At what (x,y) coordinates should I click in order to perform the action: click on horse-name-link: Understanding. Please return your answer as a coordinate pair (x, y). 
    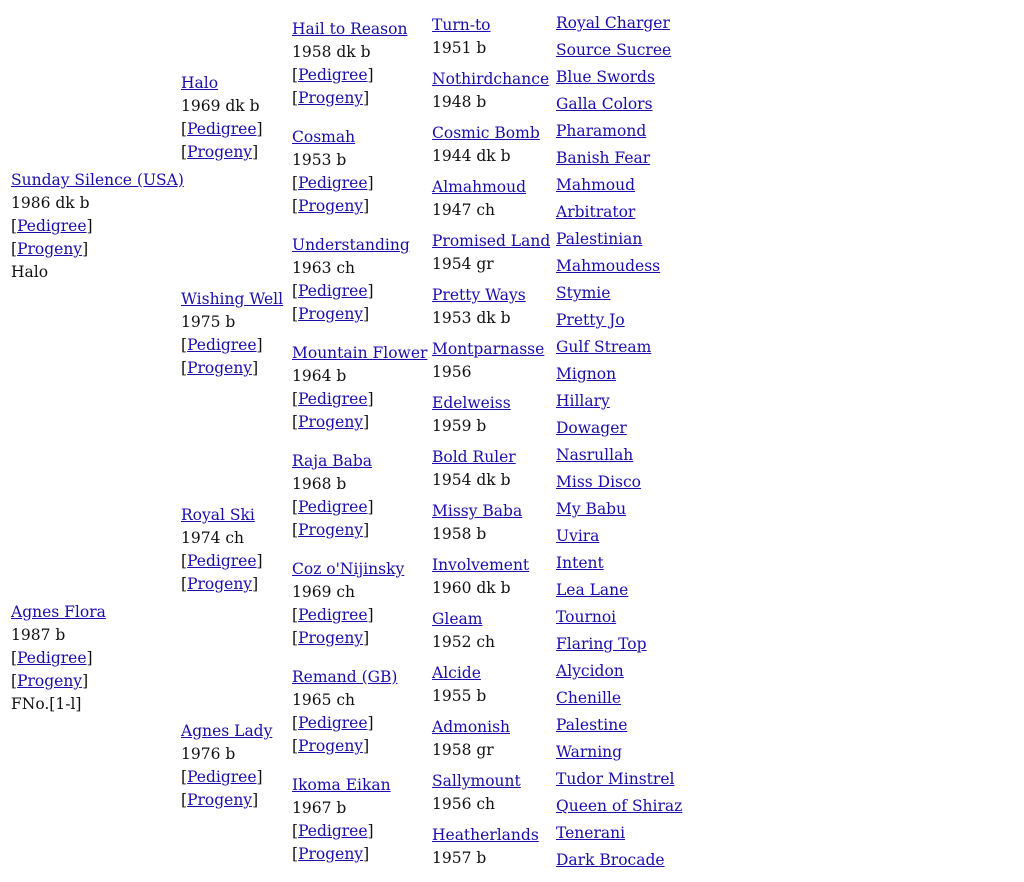
    Looking at the image, I should click on (351, 245).